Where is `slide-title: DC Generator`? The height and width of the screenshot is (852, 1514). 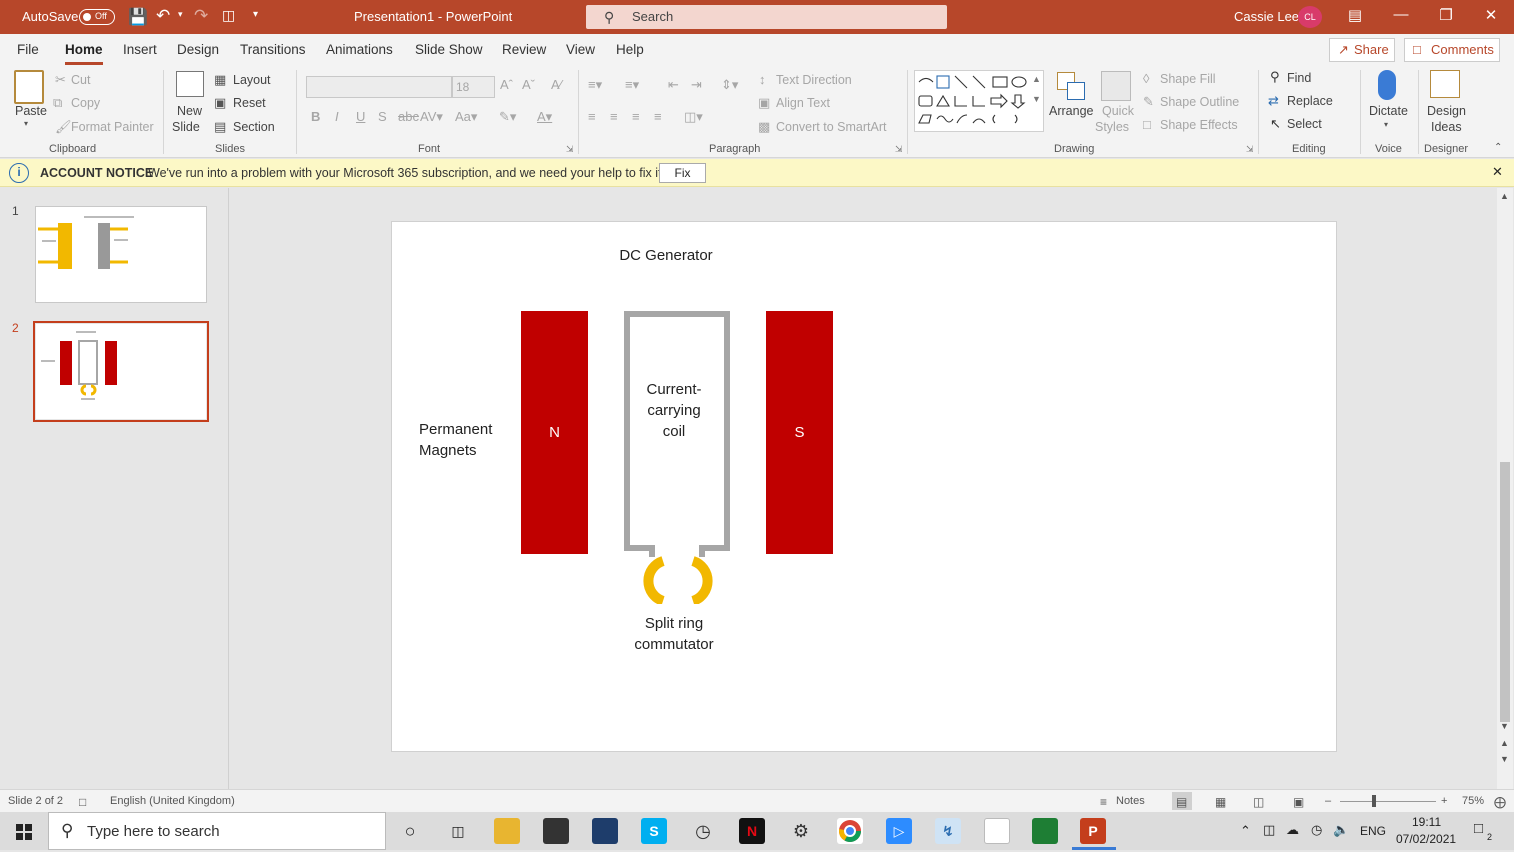 slide-title: DC Generator is located at coordinates (666, 255).